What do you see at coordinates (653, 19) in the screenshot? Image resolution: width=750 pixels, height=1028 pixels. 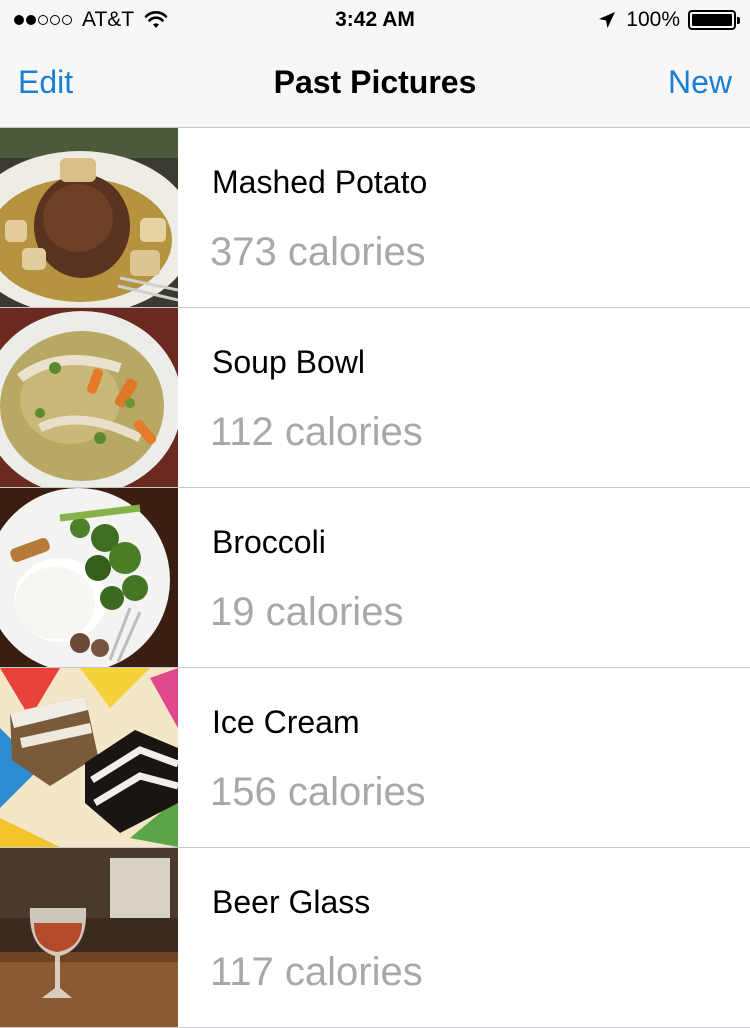 I see `battery-percentage: 100%` at bounding box center [653, 19].